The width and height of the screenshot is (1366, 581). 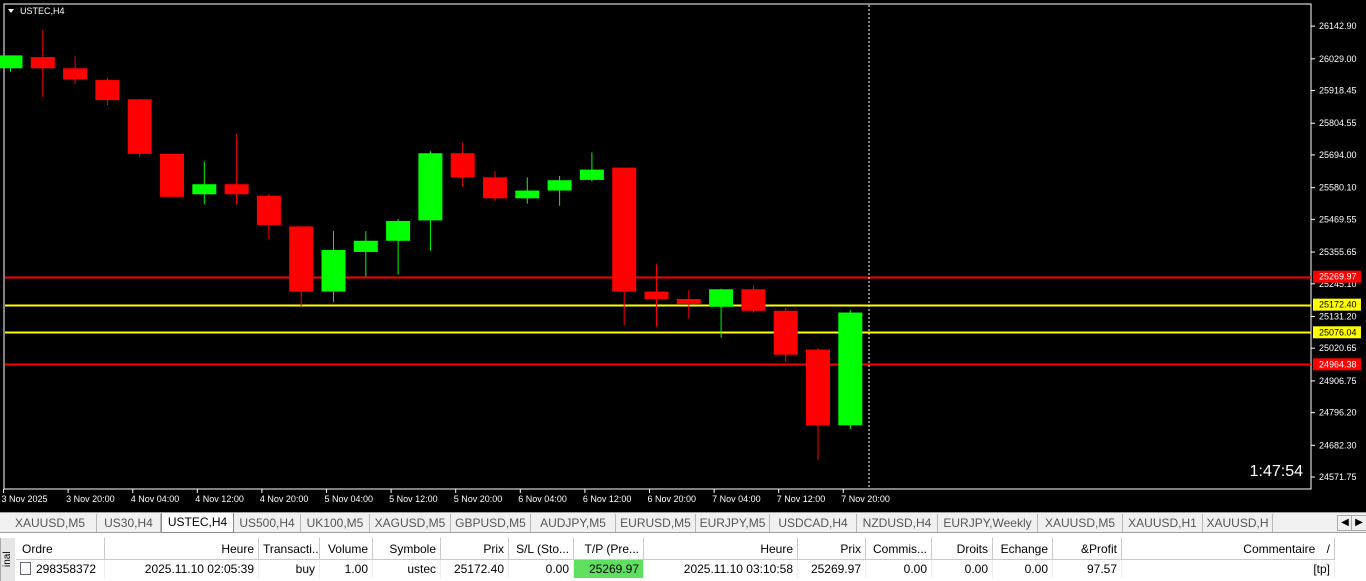 What do you see at coordinates (1228, 549) in the screenshot?
I see `column-header: Commentaire /` at bounding box center [1228, 549].